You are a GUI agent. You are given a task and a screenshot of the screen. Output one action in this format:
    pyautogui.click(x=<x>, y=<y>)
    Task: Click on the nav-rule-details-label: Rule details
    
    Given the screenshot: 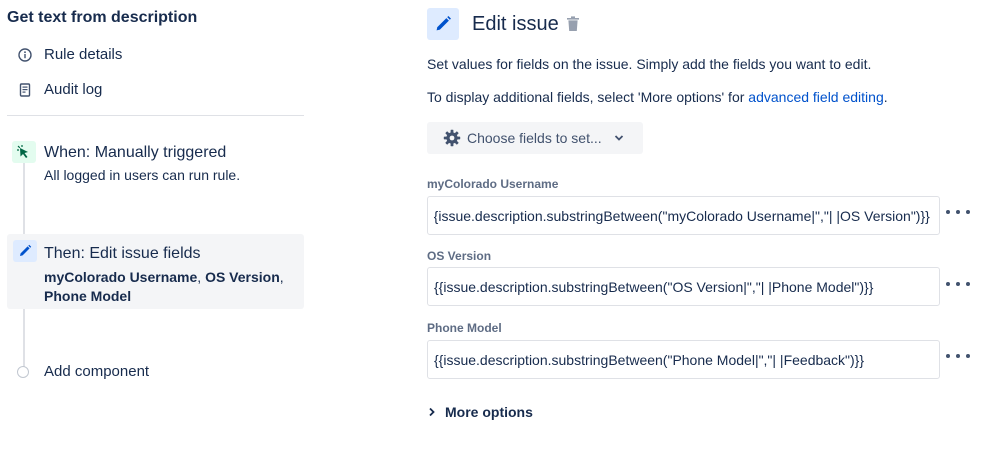 What is the action you would take?
    pyautogui.click(x=83, y=54)
    